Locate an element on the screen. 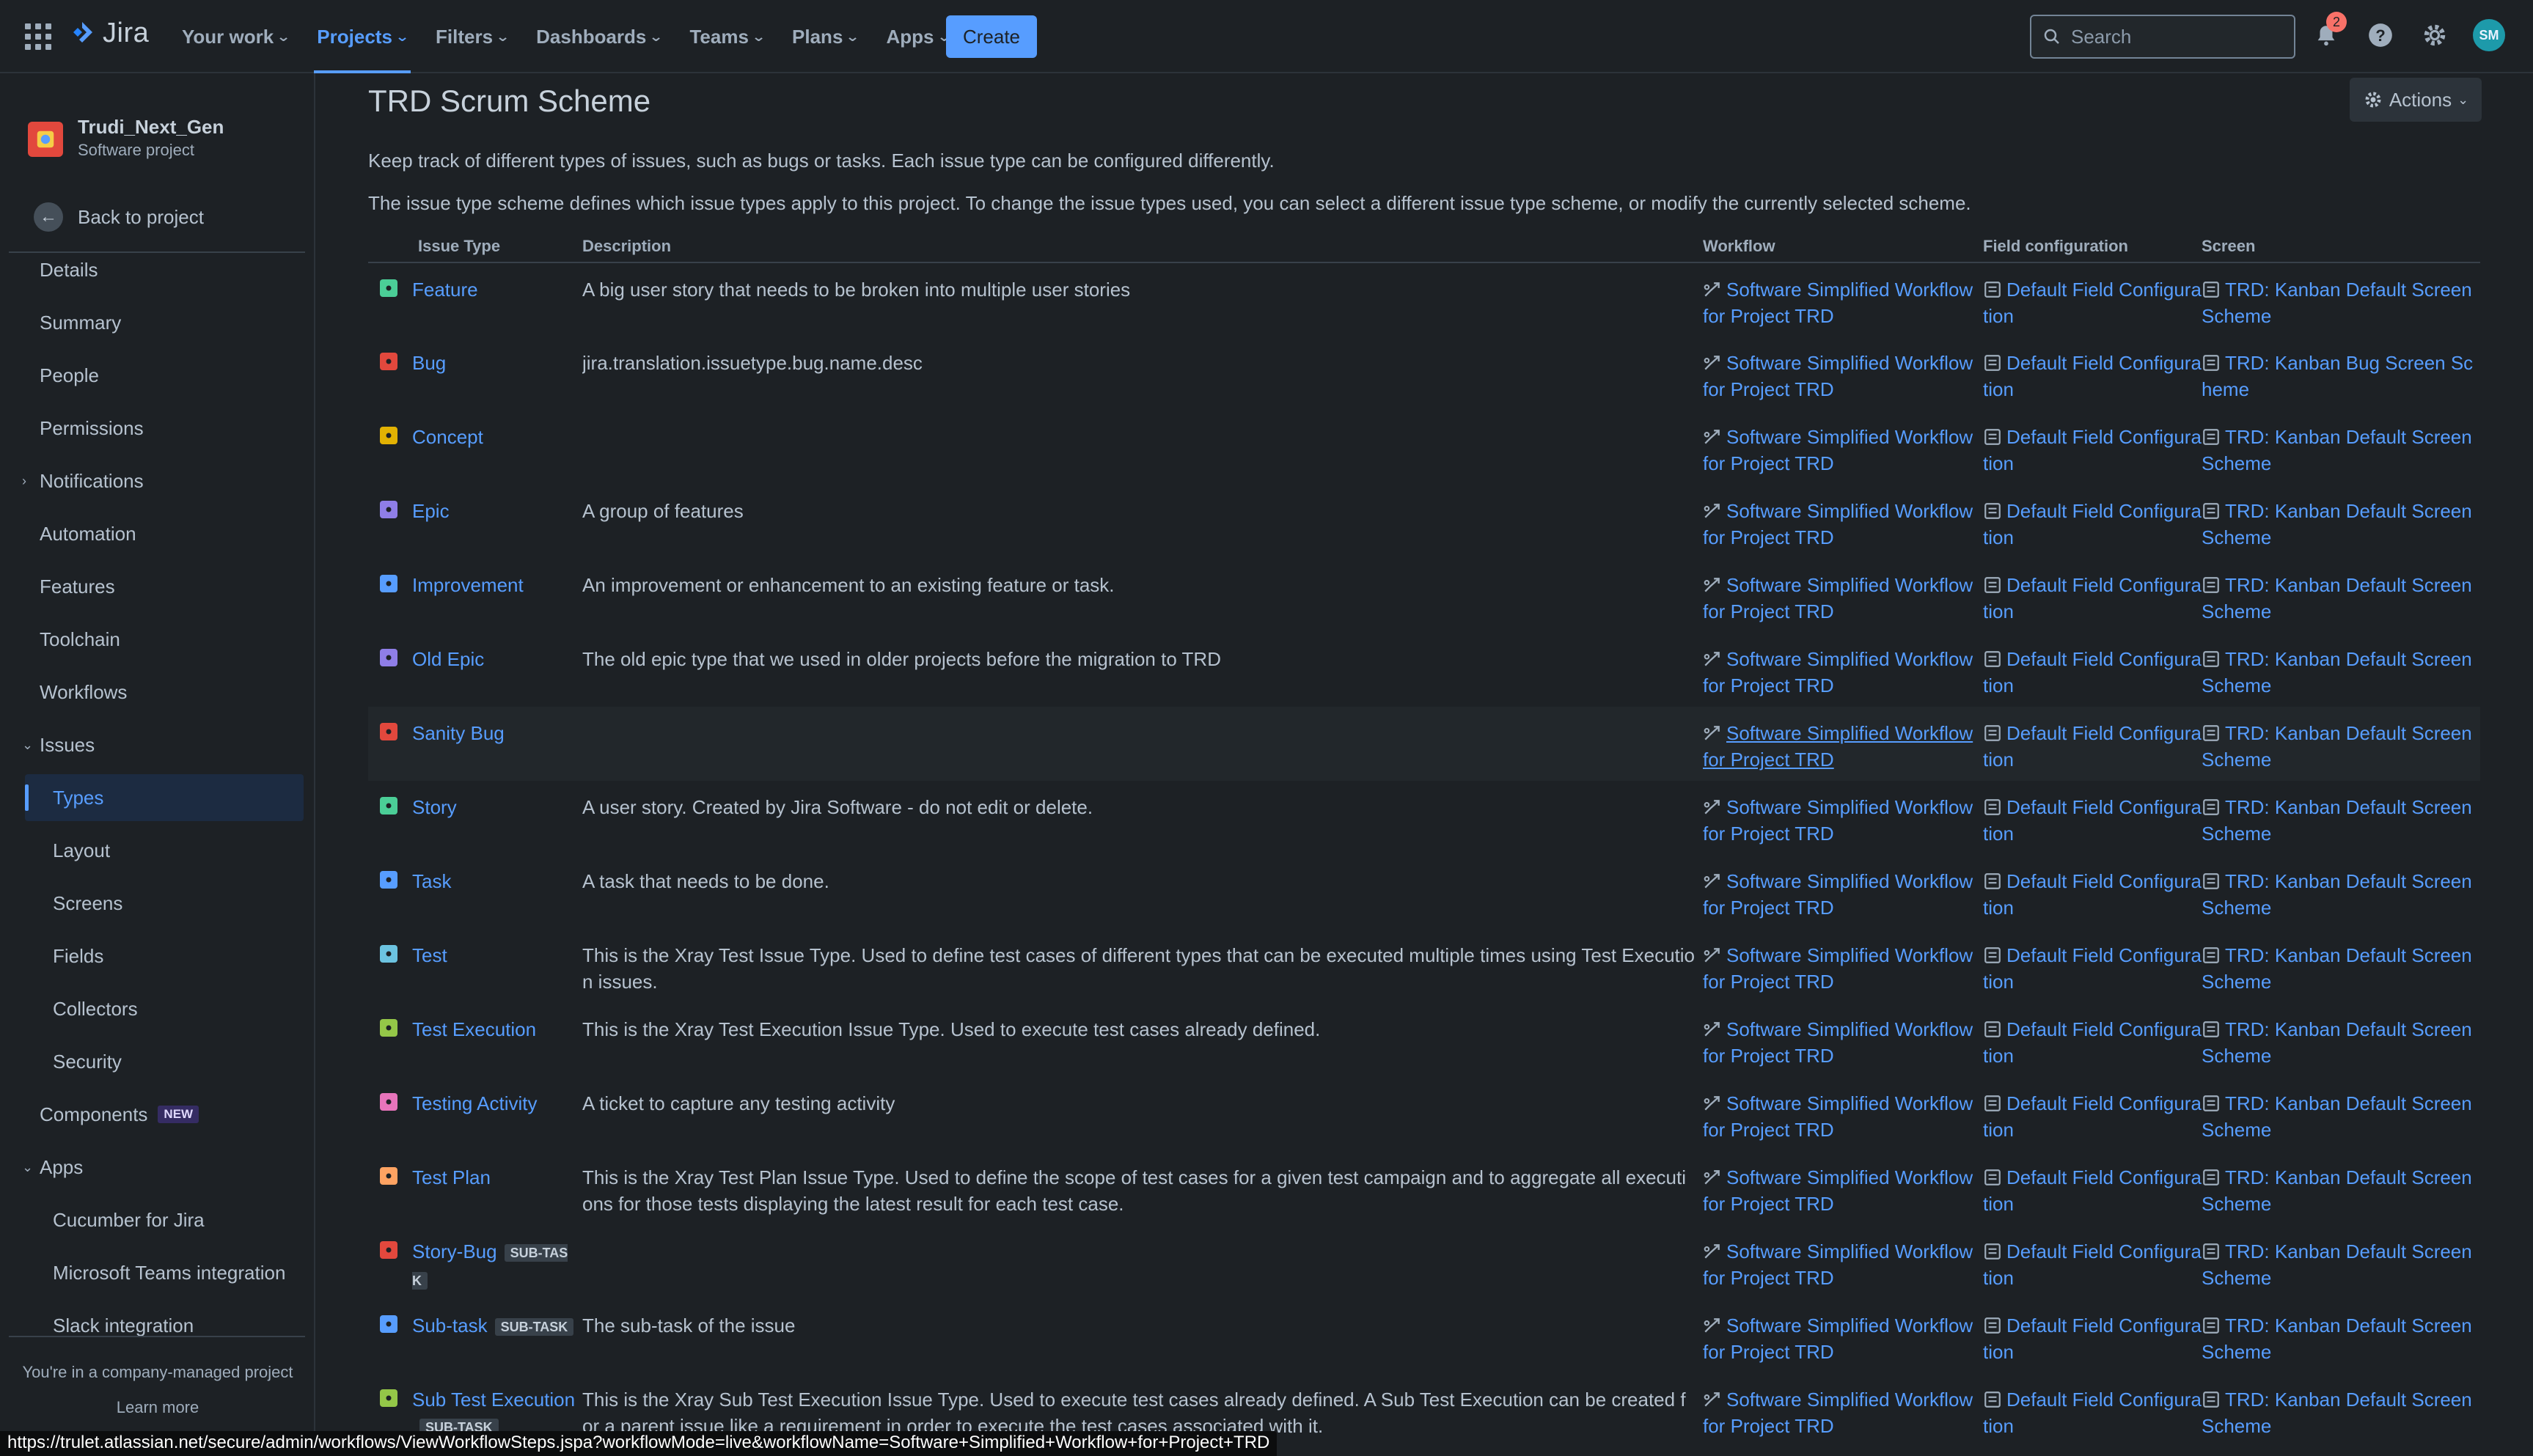 The height and width of the screenshot is (1456, 2533). issue-type-link: Sanity Bug is located at coordinates (459, 733).